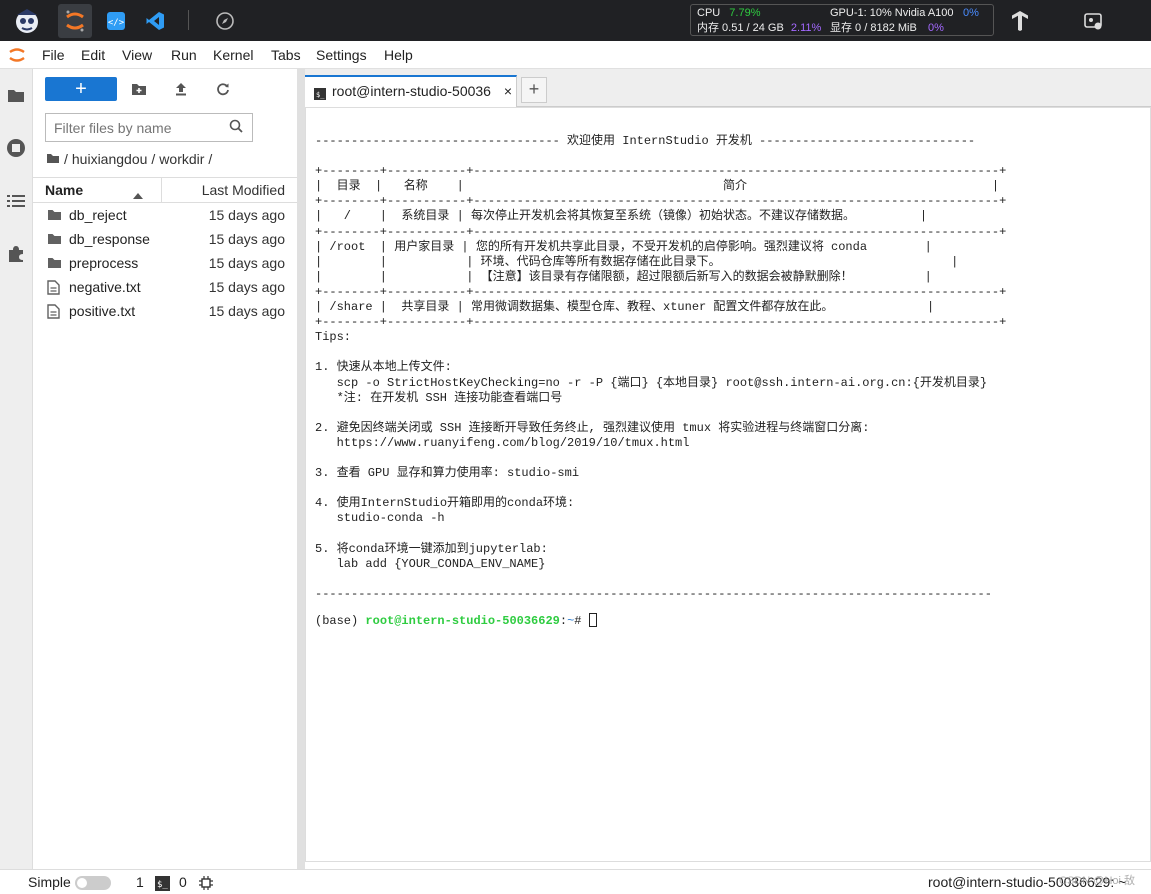  What do you see at coordinates (243, 190) in the screenshot?
I see `column-last-modified: Last Modified` at bounding box center [243, 190].